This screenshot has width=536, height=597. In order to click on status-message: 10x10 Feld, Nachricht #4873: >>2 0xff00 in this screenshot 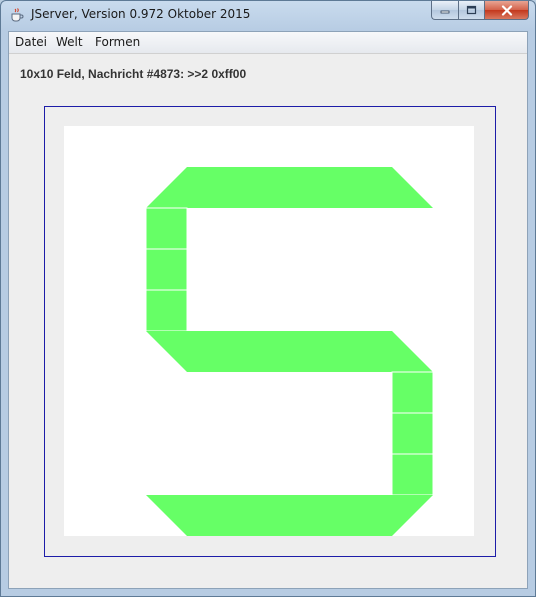, I will do `click(133, 74)`.